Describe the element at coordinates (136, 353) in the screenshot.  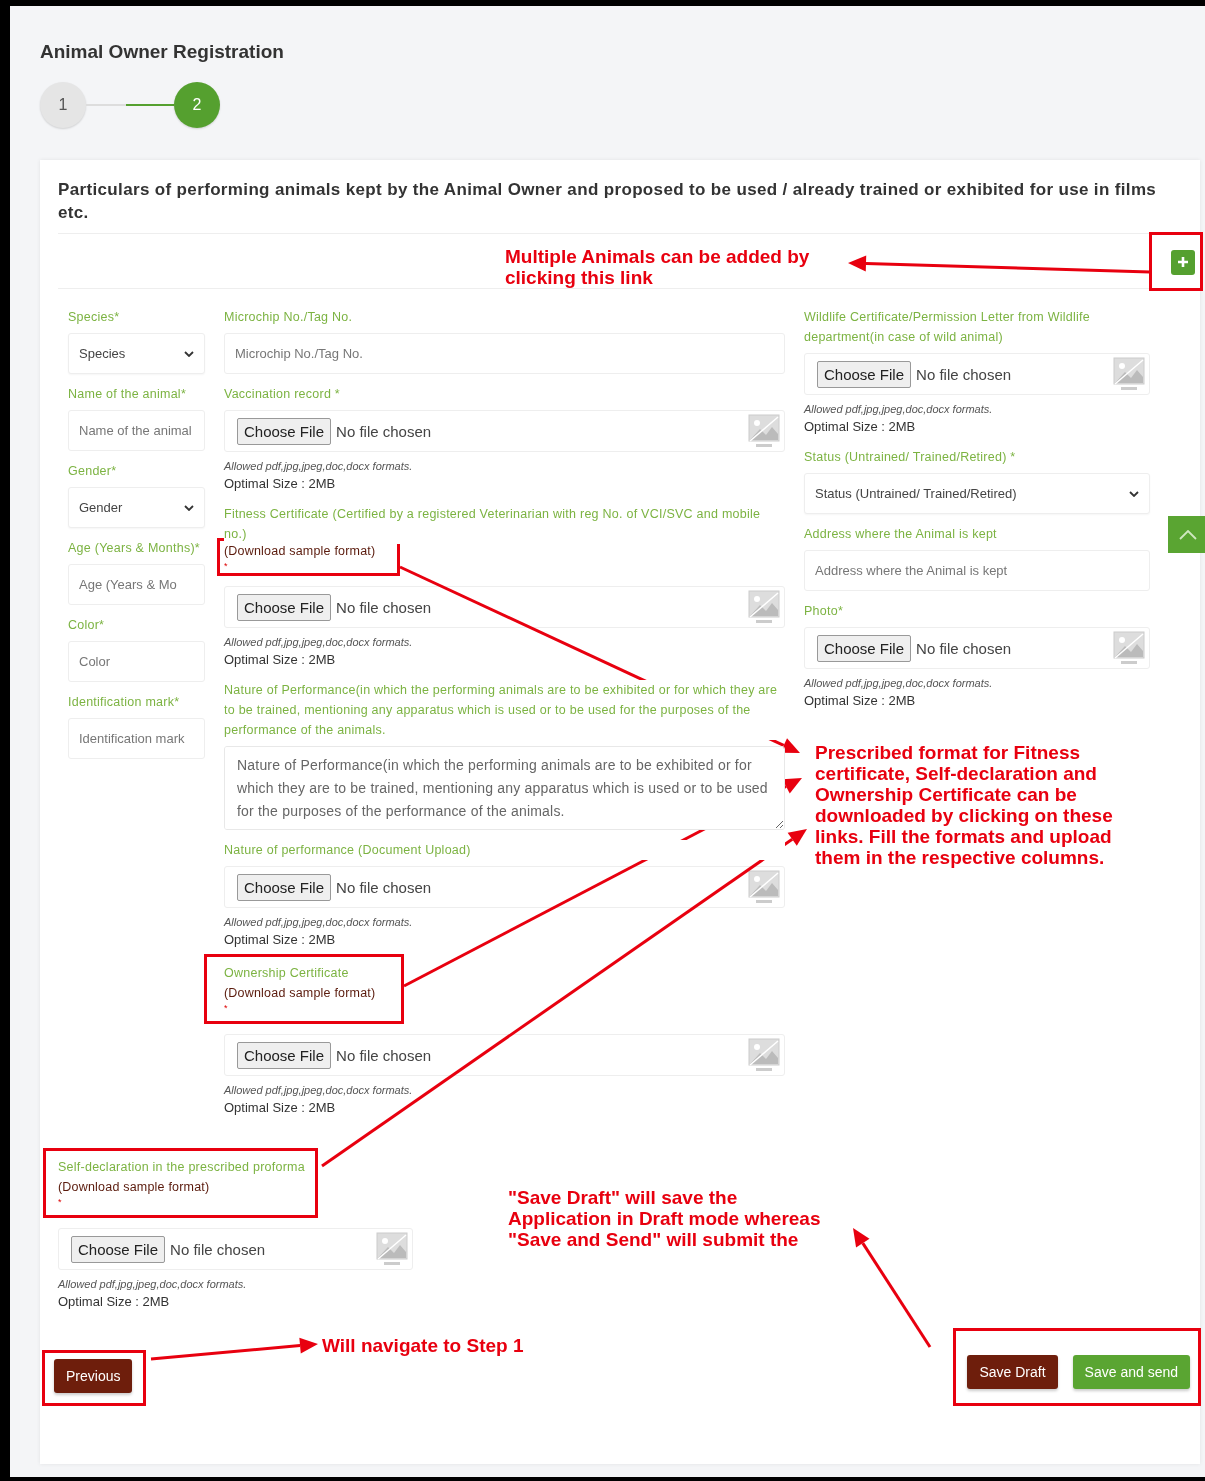
I see `dropdown-field: Species` at that location.